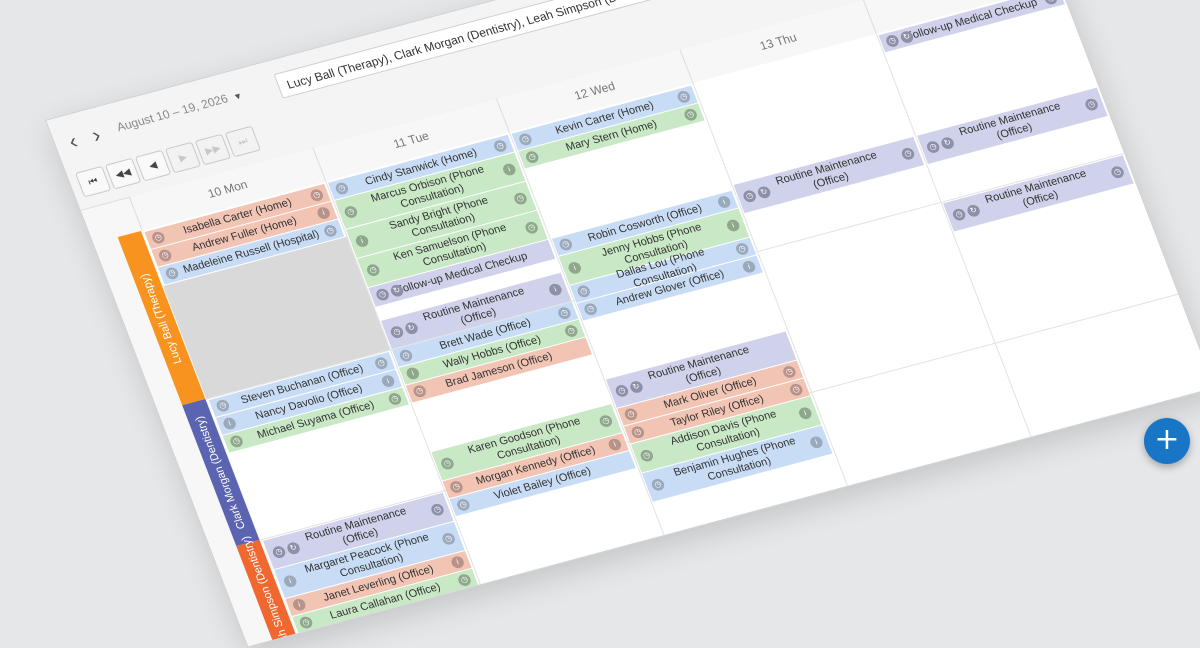 The width and height of the screenshot is (1200, 648). What do you see at coordinates (237, 96) in the screenshot?
I see `caret-down-icon: ▼` at bounding box center [237, 96].